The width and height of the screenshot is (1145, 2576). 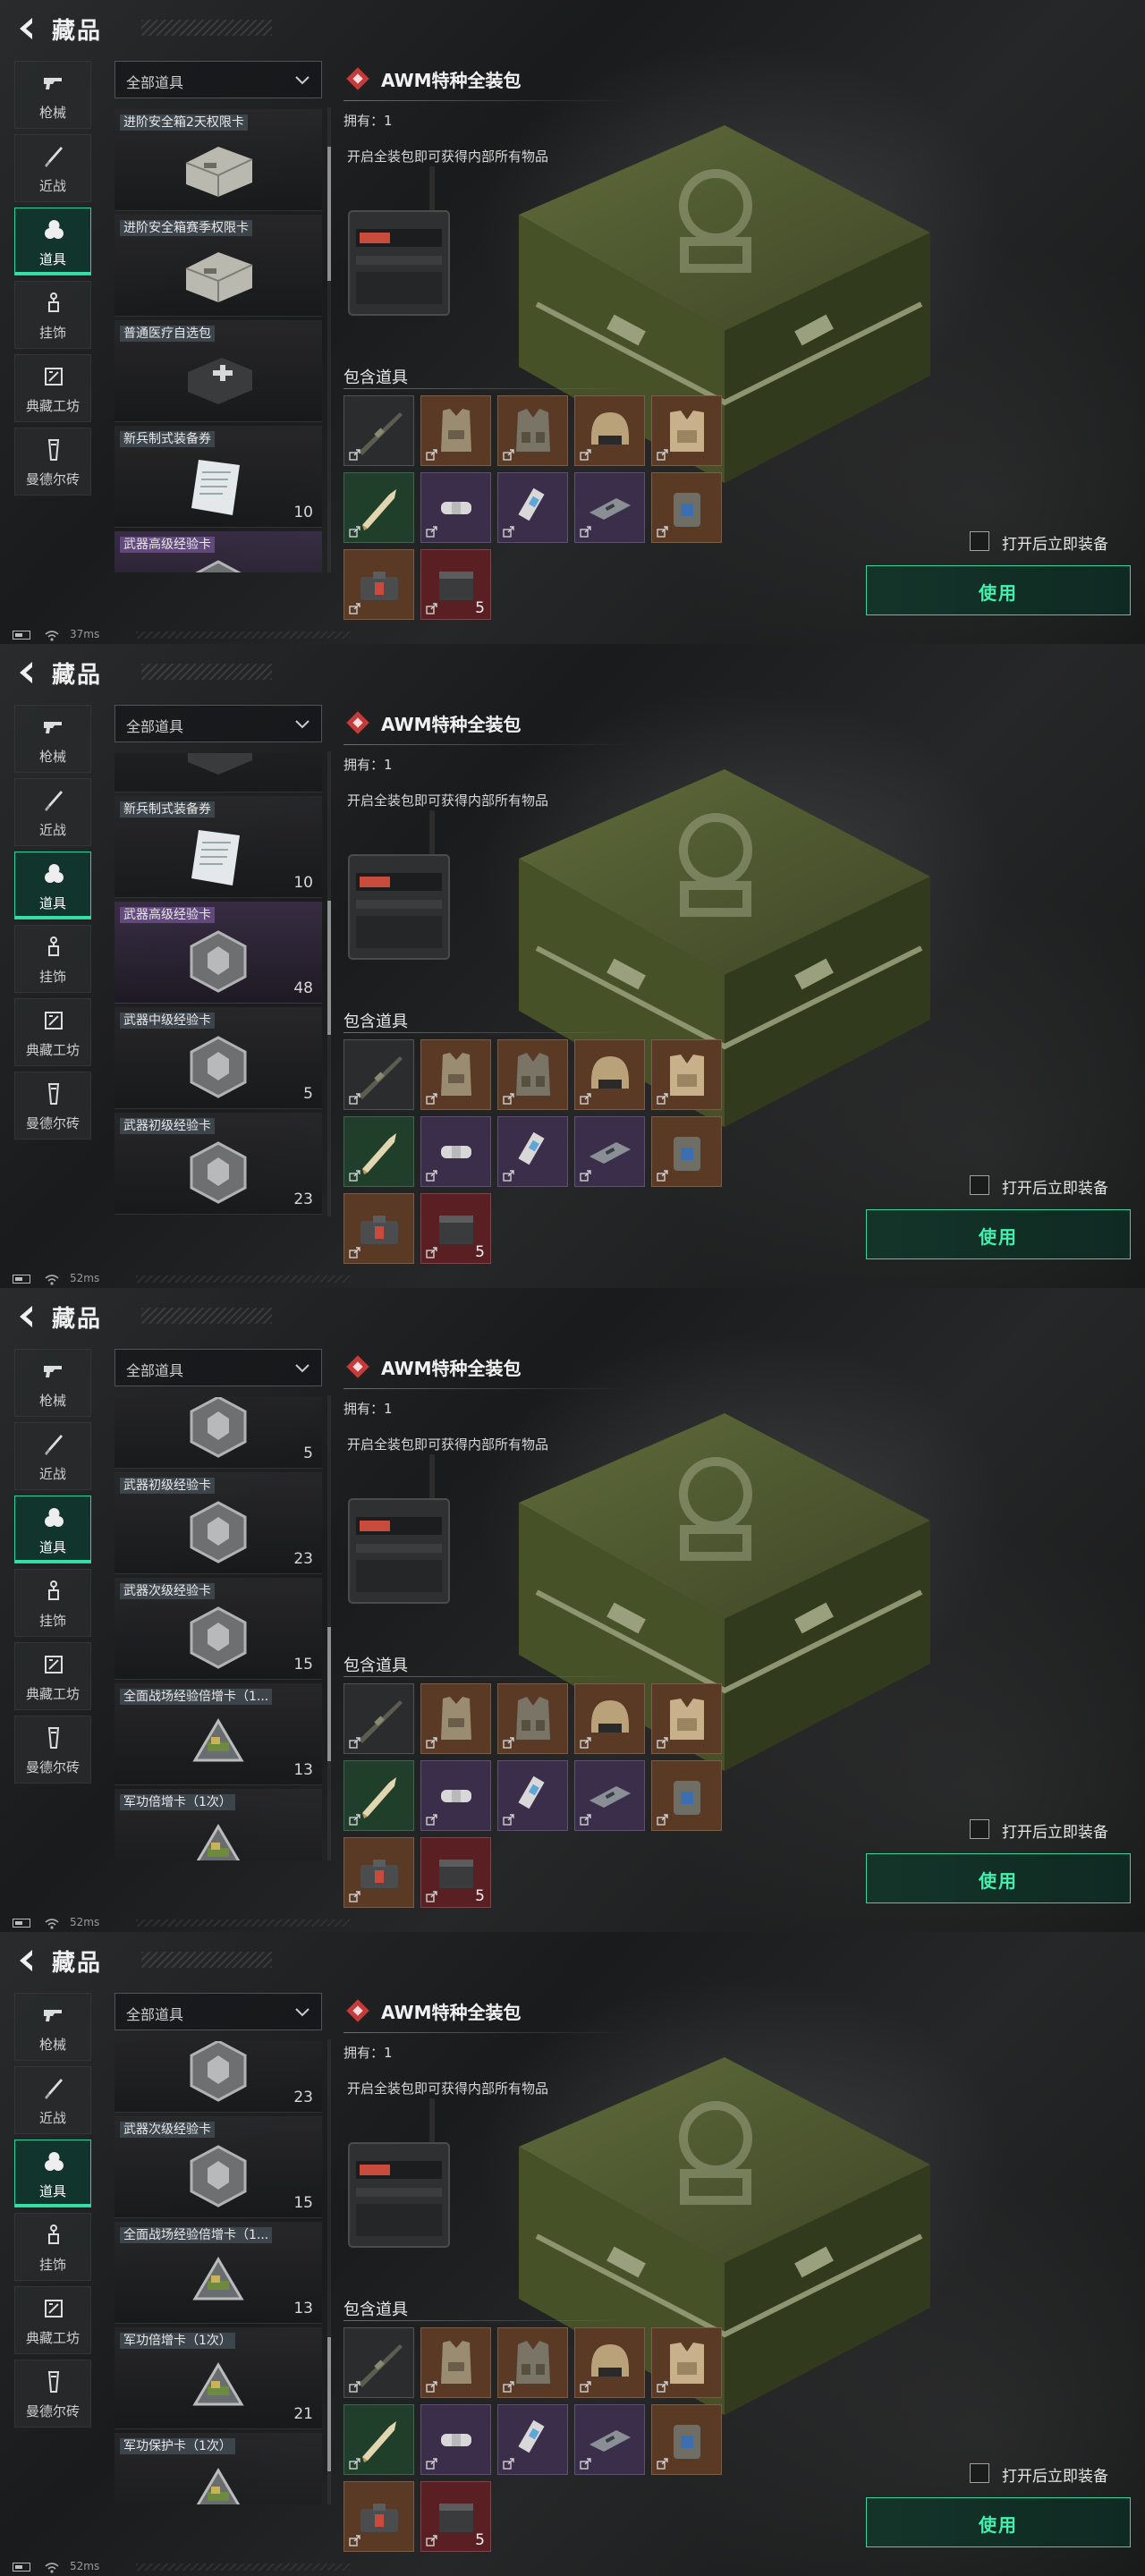 What do you see at coordinates (218, 266) in the screenshot?
I see `list-item: 进阶安全箱赛季权限卡` at bounding box center [218, 266].